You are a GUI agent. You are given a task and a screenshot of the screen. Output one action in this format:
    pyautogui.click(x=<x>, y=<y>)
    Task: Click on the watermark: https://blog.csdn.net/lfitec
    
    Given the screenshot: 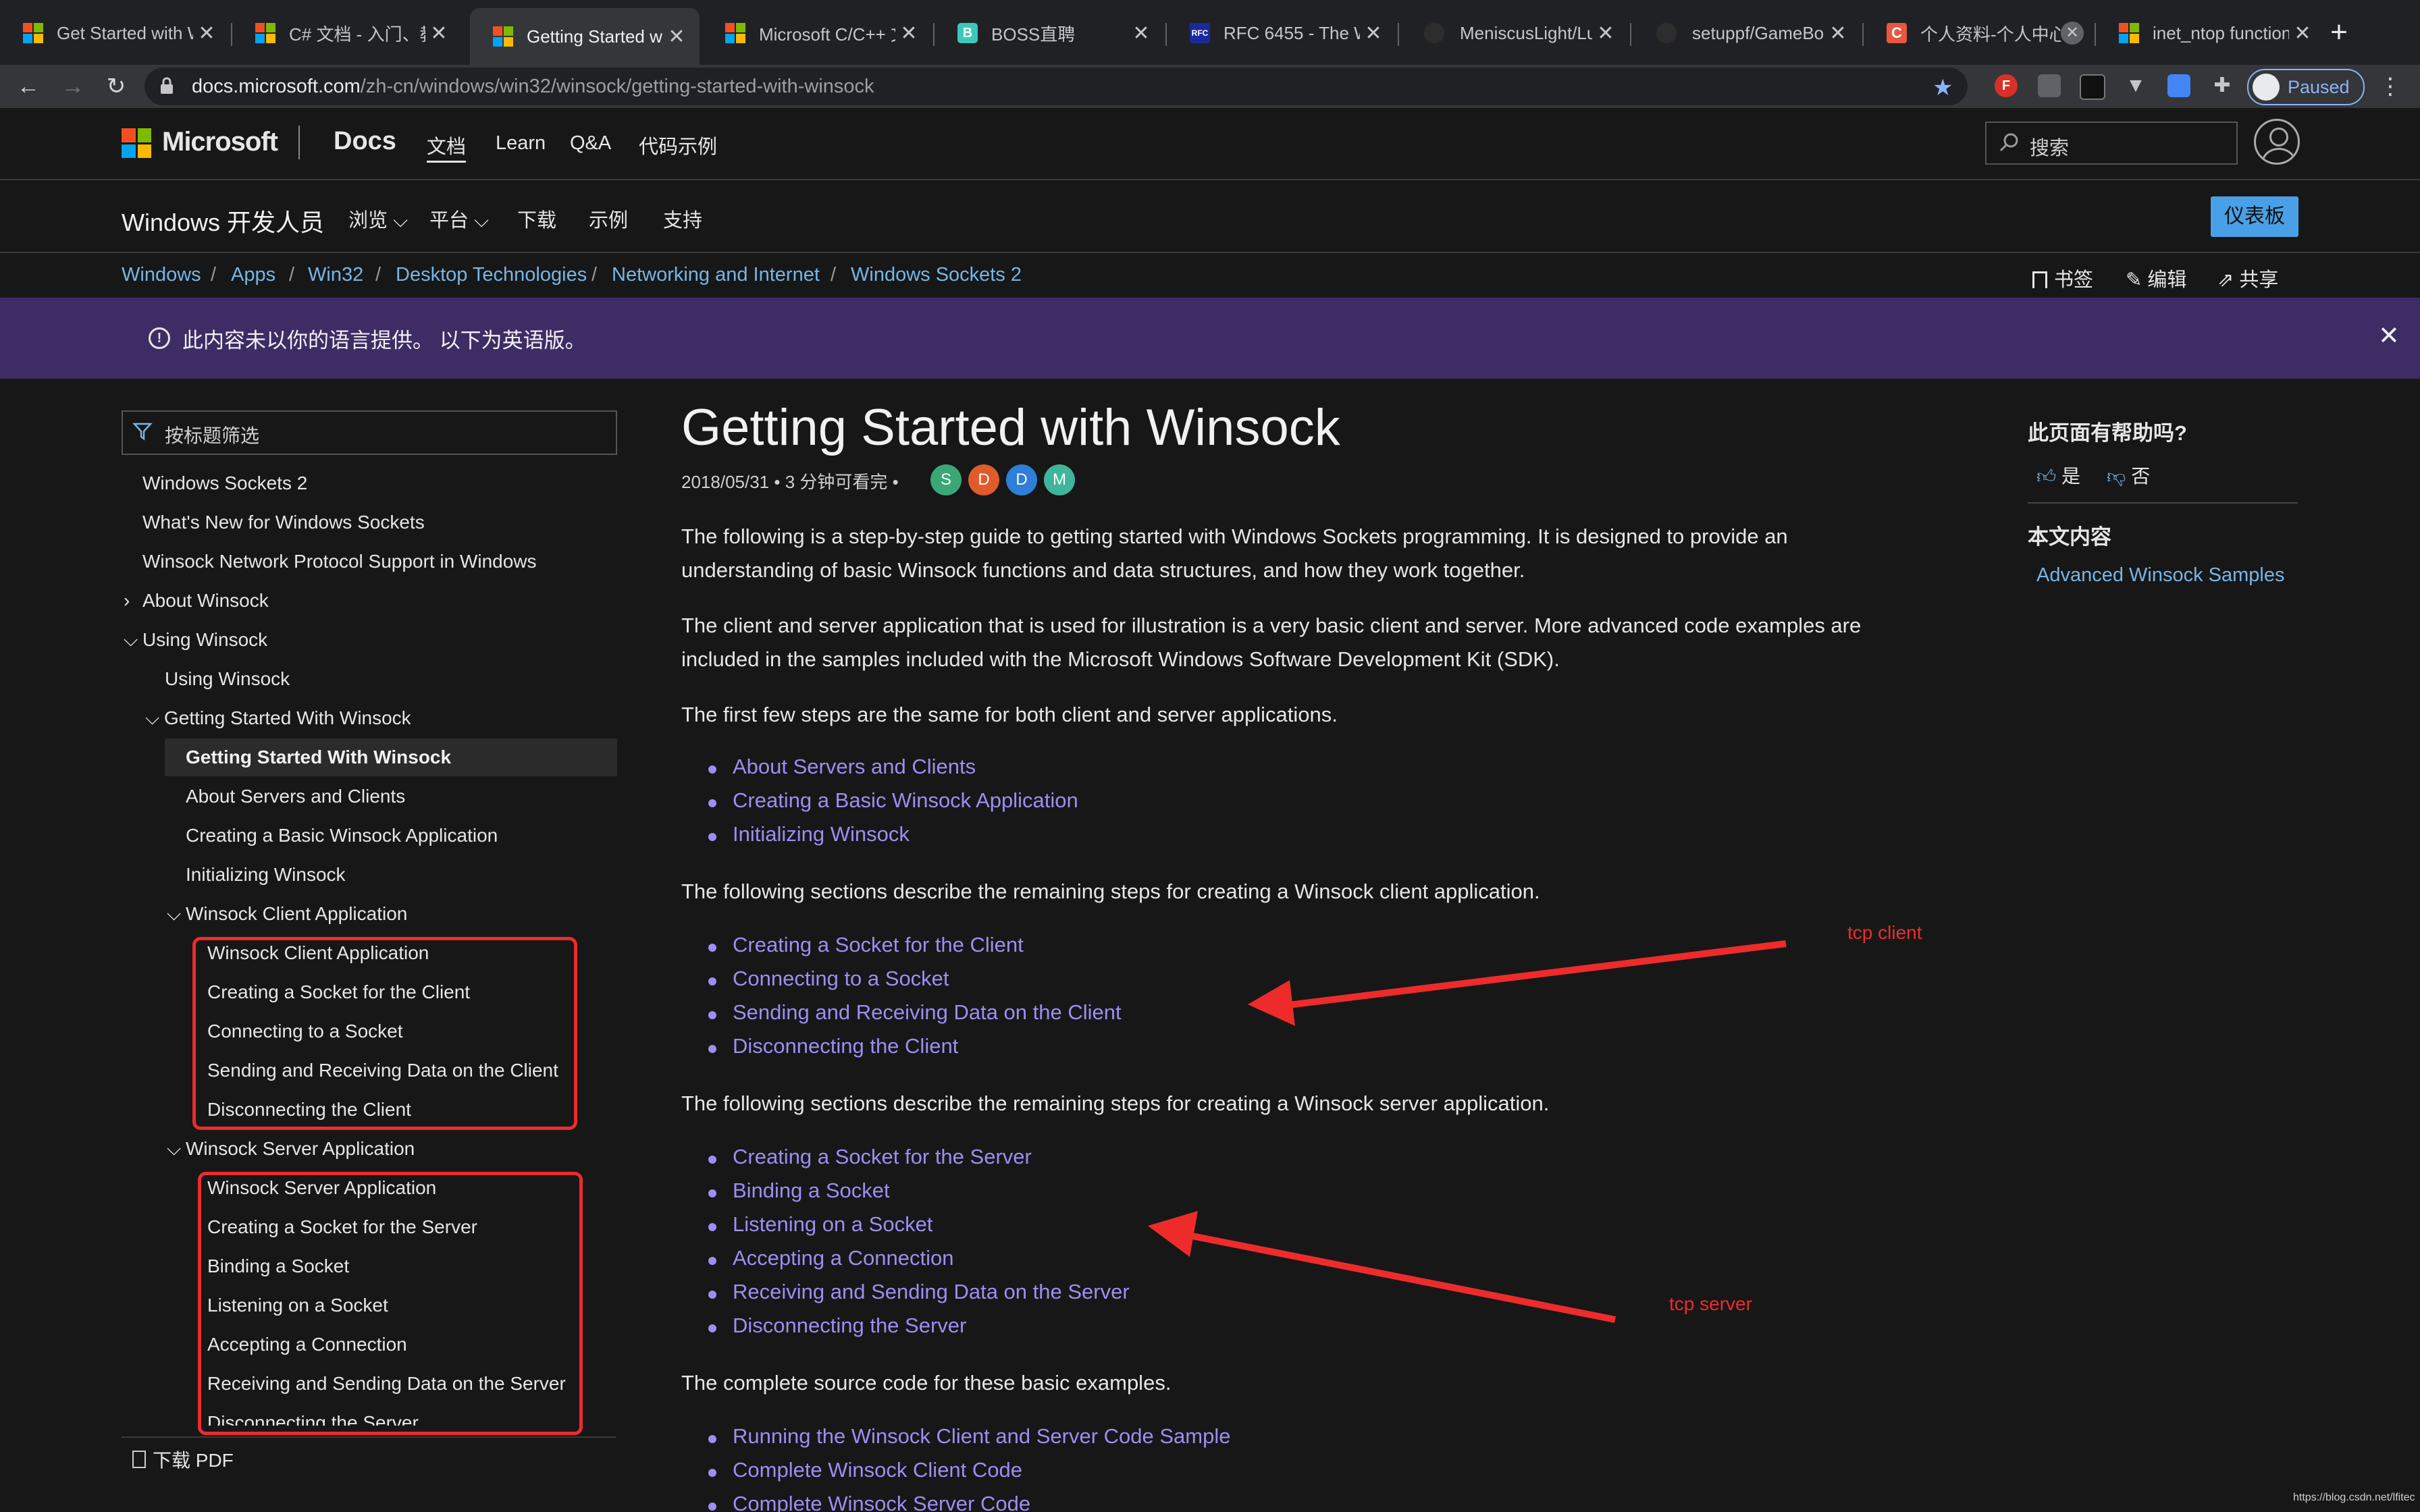 What is the action you would take?
    pyautogui.click(x=2354, y=1497)
    